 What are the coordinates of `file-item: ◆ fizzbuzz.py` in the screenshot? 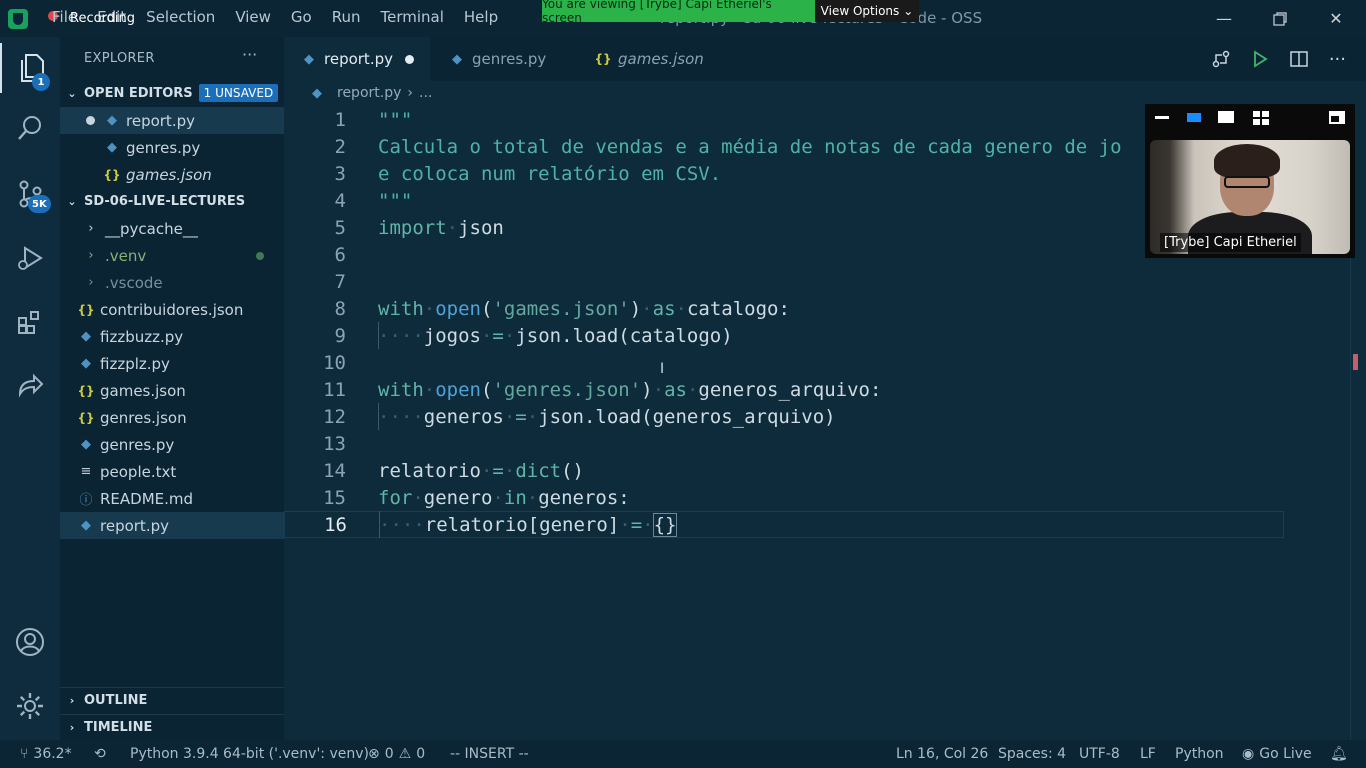 It's located at (172, 336).